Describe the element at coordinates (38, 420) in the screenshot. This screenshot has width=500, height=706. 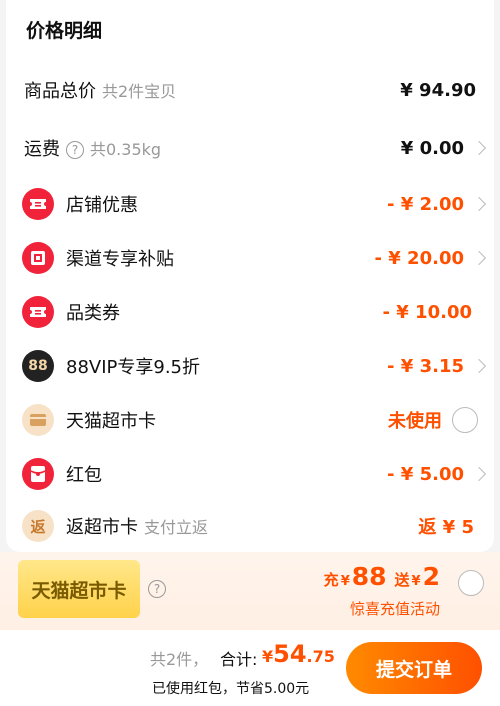
I see `card-icon` at that location.